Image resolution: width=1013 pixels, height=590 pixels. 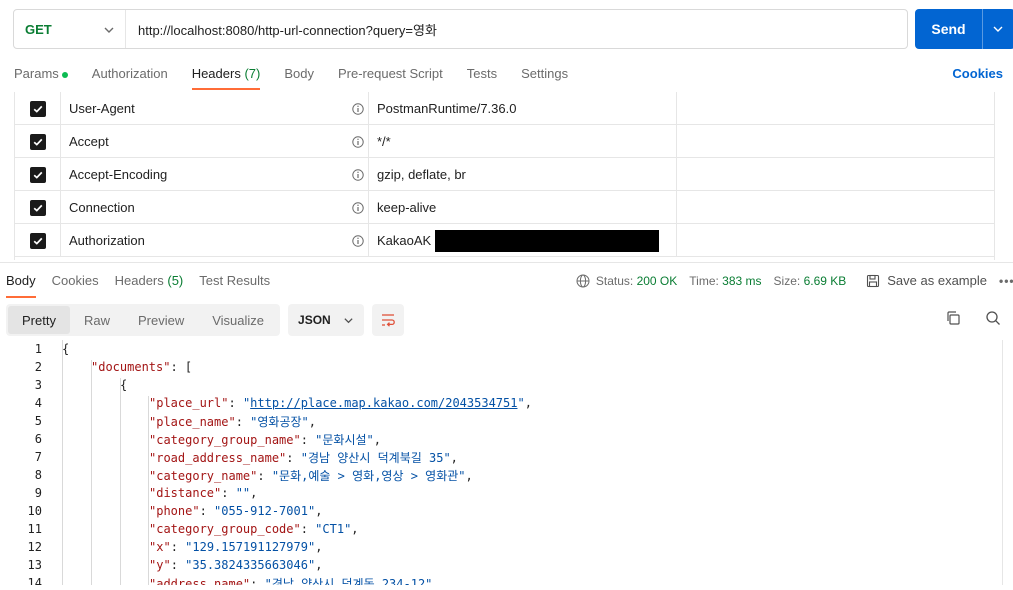 I want to click on code-text: "x": "129.157191127979",, so click(x=235, y=547).